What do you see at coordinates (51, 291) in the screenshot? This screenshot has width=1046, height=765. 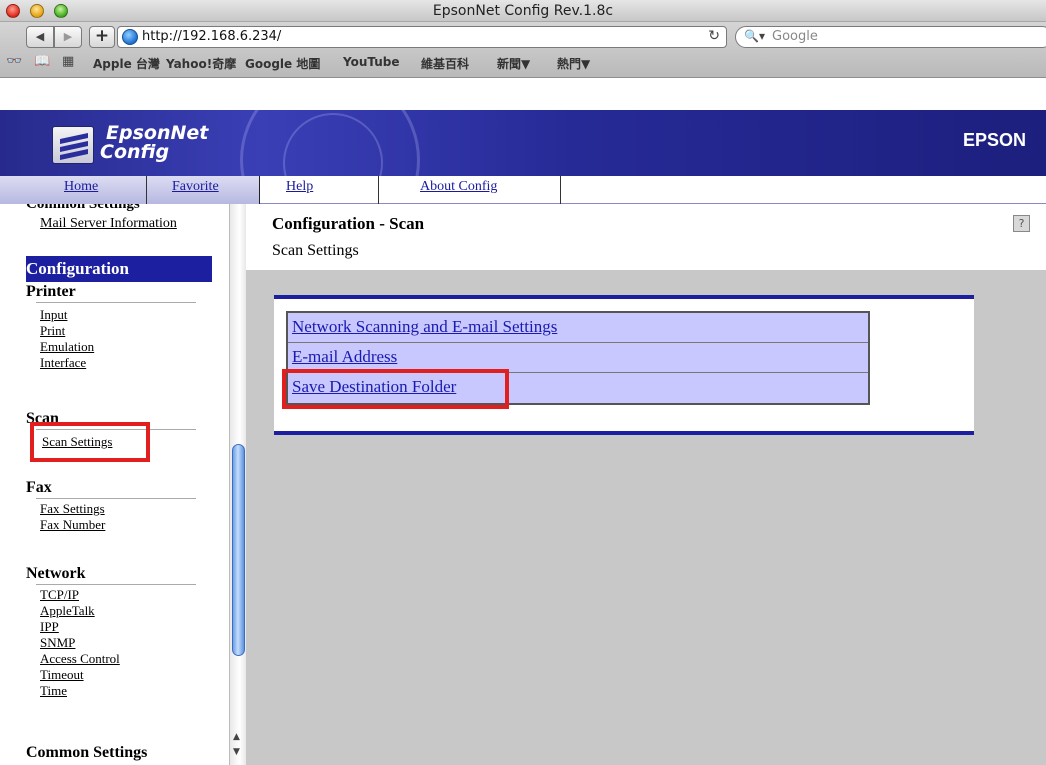 I see `sidebar-heading-printer: Printer` at bounding box center [51, 291].